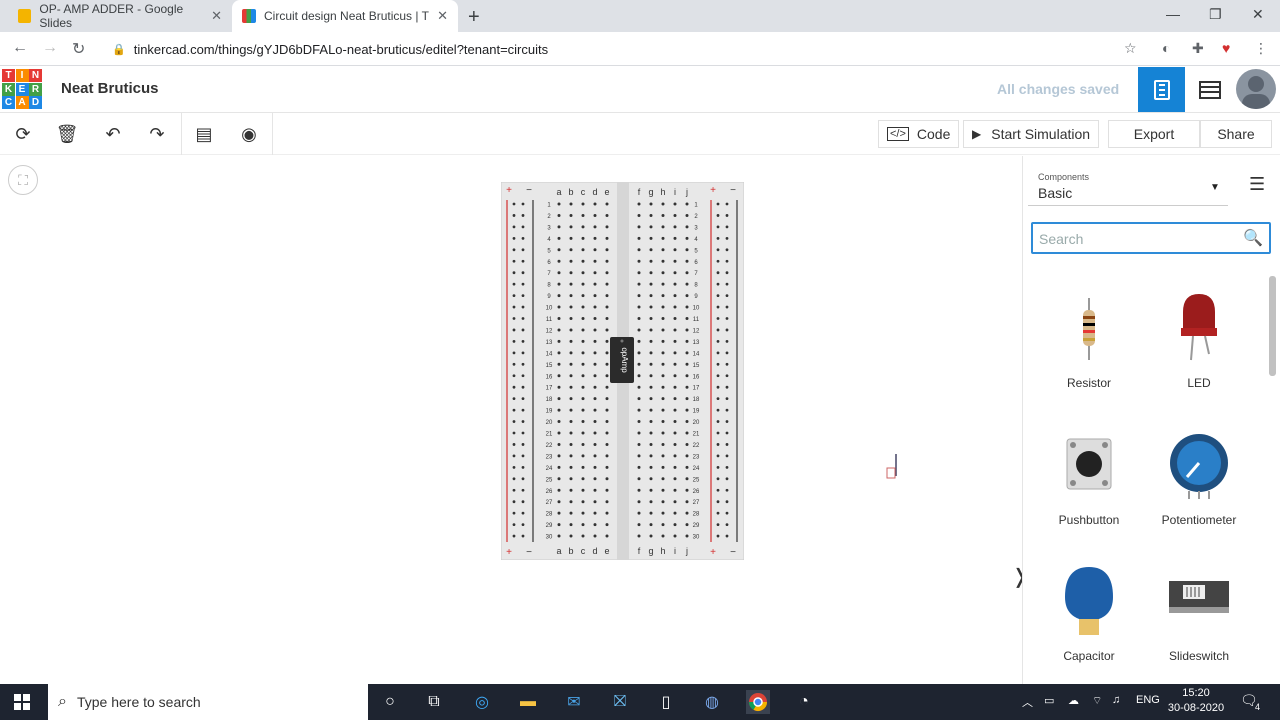  What do you see at coordinates (78, 49) in the screenshot?
I see `reload-icon: ↻` at bounding box center [78, 49].